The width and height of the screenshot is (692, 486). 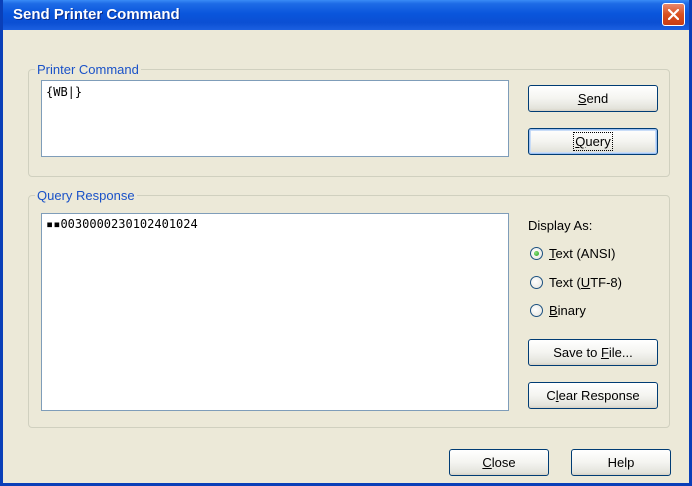 I want to click on radio-text-utf8-label: Text (UTF-8), so click(x=585, y=282).